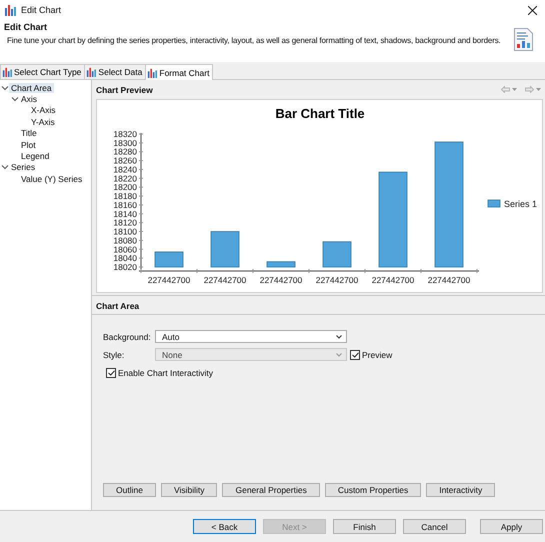 Image resolution: width=545 pixels, height=542 pixels. What do you see at coordinates (125, 151) in the screenshot?
I see `y-tick-label: 18280` at bounding box center [125, 151].